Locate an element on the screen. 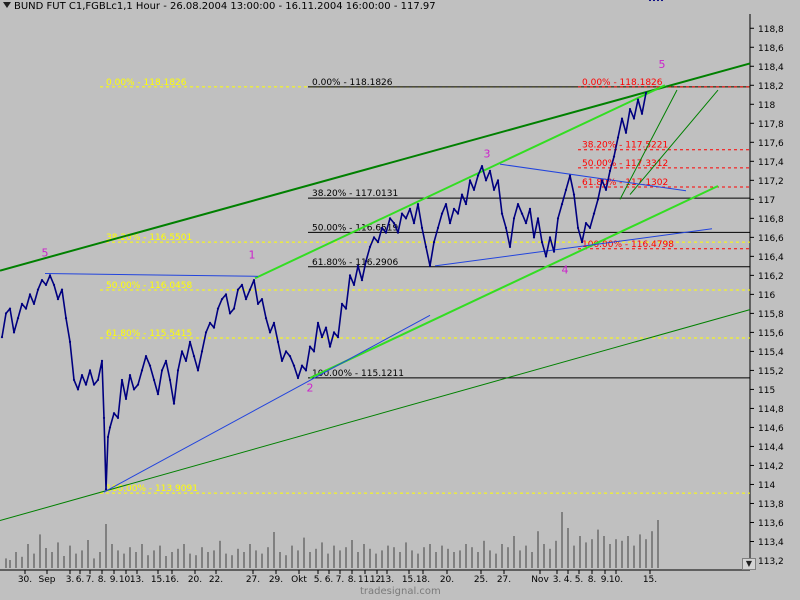  y-tick-label: 116,4 is located at coordinates (771, 258).